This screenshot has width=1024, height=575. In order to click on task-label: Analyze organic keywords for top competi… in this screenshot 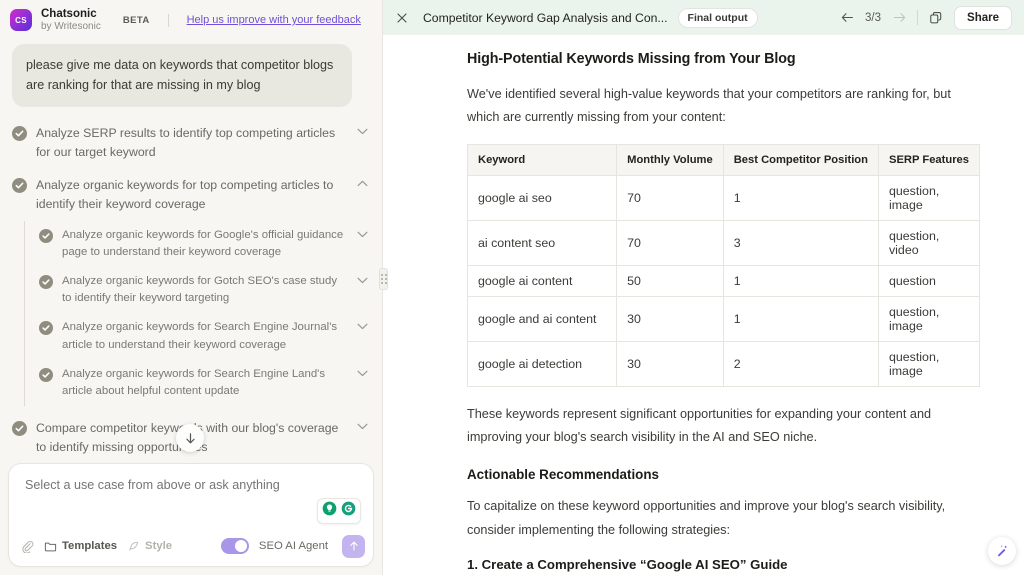, I will do `click(185, 194)`.